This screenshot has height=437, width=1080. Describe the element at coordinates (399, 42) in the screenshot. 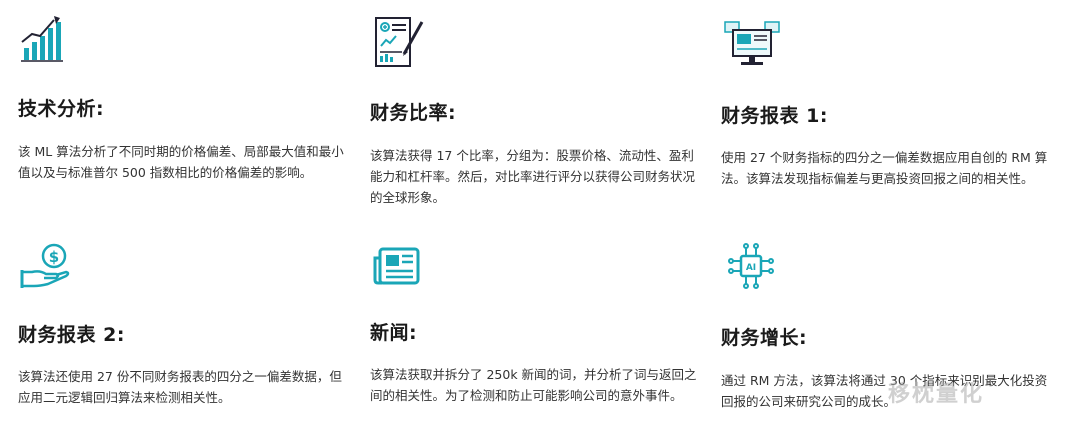

I see `report-document-icon` at that location.